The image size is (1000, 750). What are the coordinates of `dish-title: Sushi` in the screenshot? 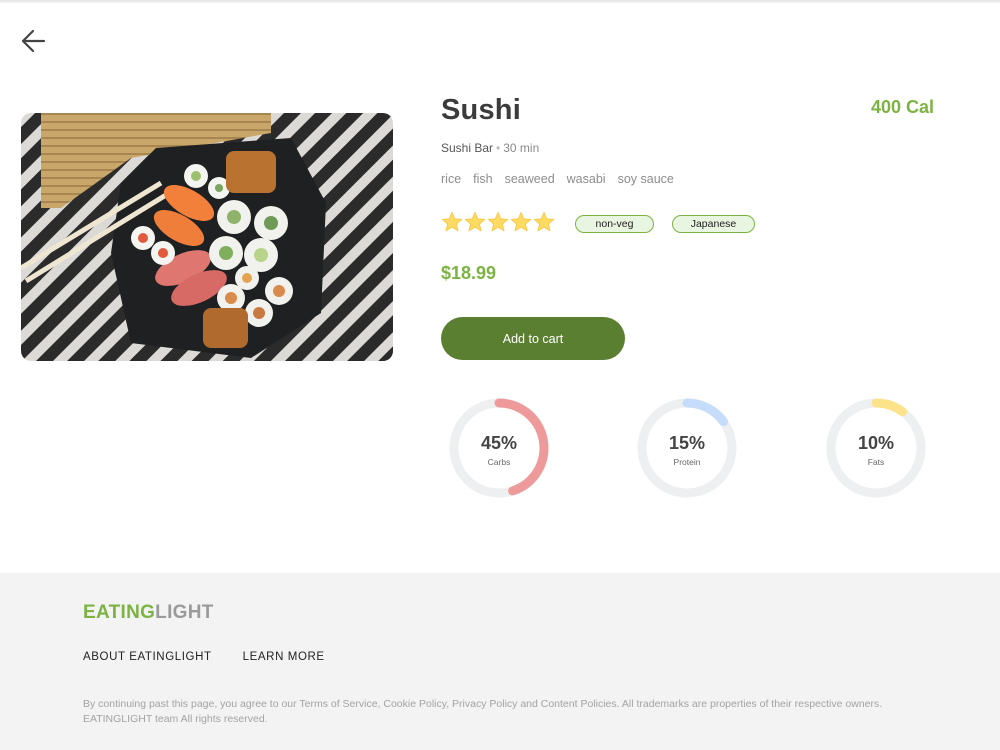 It's located at (481, 110).